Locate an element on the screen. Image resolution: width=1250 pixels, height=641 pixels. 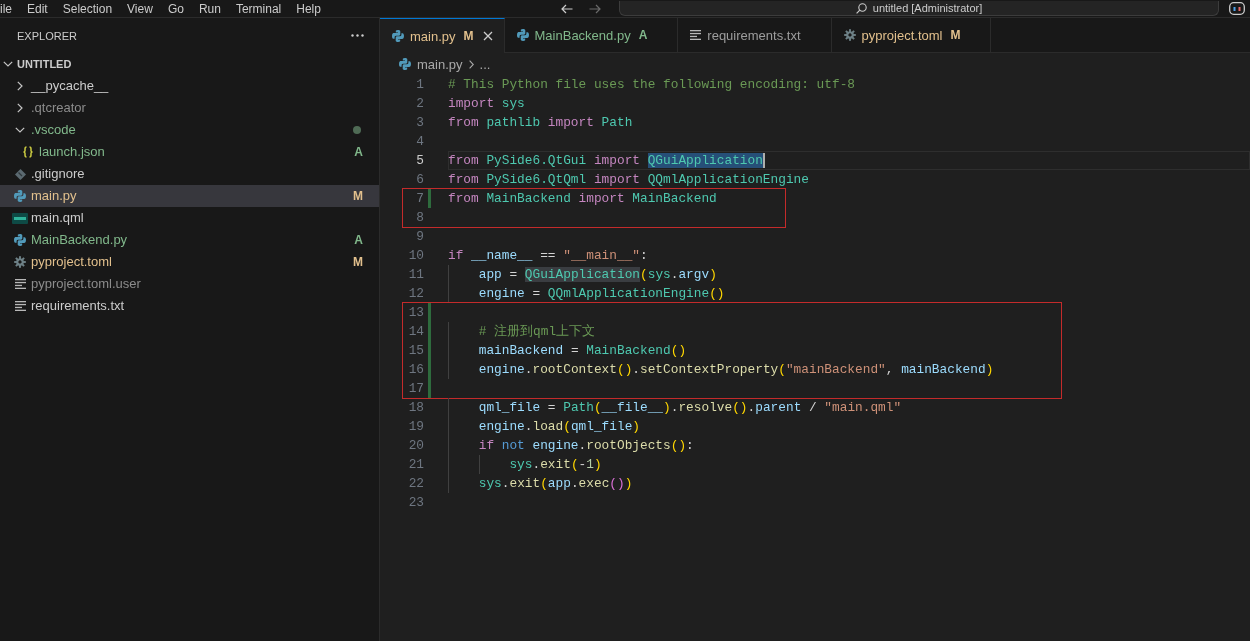
file-tree-item: .qtcreator is located at coordinates (189, 108).